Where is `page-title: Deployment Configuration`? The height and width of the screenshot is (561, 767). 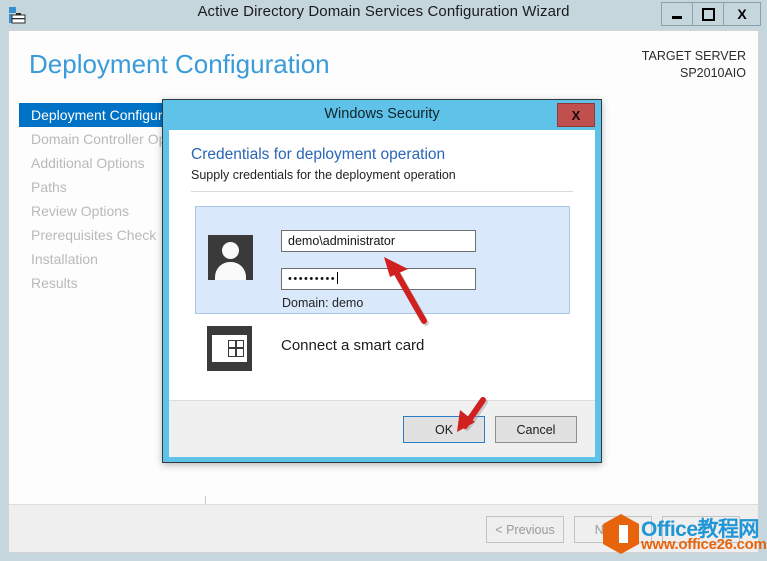
page-title: Deployment Configuration is located at coordinates (179, 64).